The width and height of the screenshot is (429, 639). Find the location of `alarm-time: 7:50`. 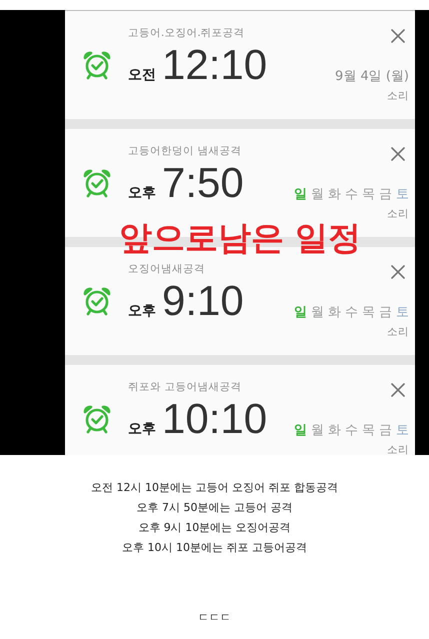

alarm-time: 7:50 is located at coordinates (203, 183).